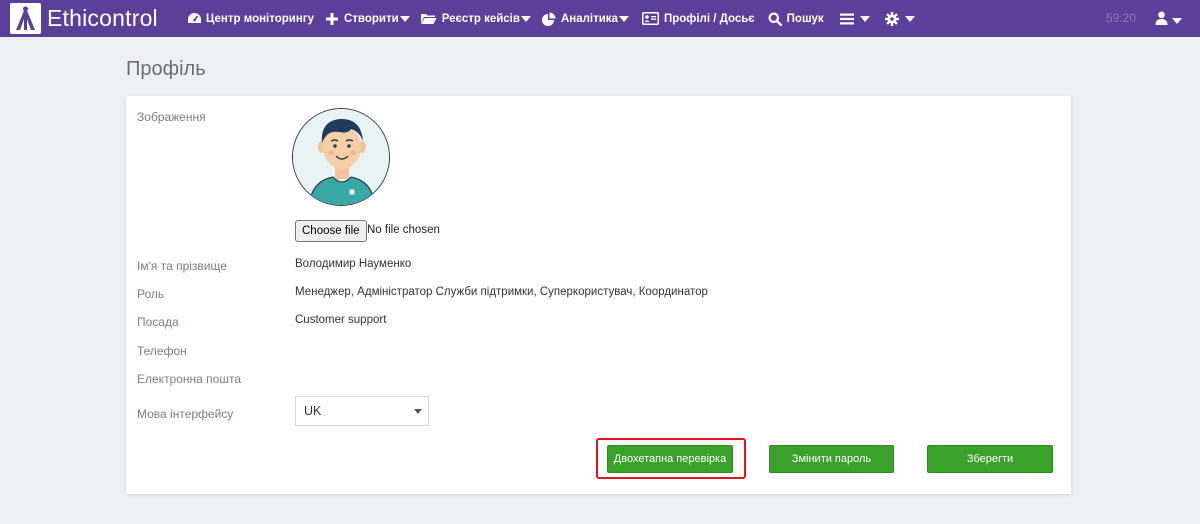 This screenshot has height=524, width=1200. Describe the element at coordinates (1161, 20) in the screenshot. I see `user-icon` at that location.